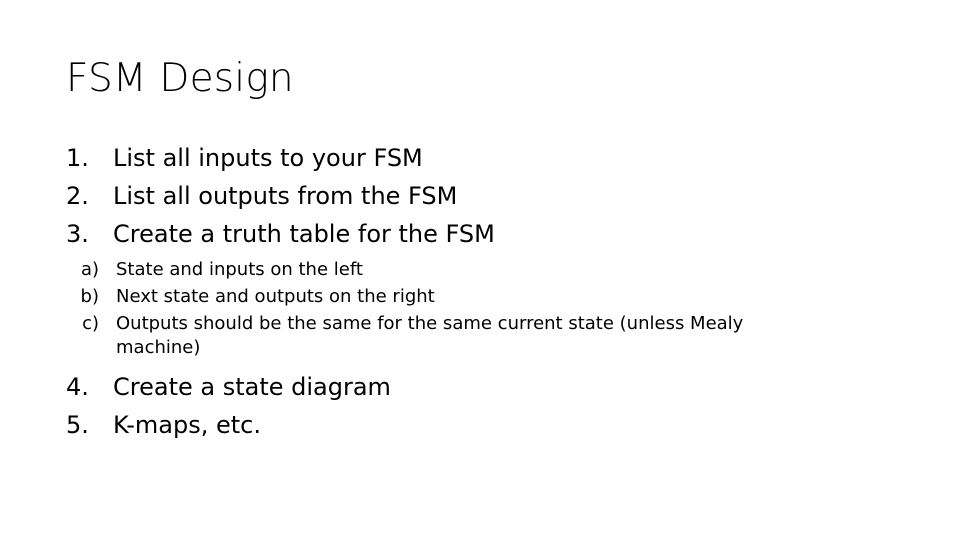 The width and height of the screenshot is (960, 540). What do you see at coordinates (187, 425) in the screenshot?
I see `list-item-label: K-maps, etc.` at bounding box center [187, 425].